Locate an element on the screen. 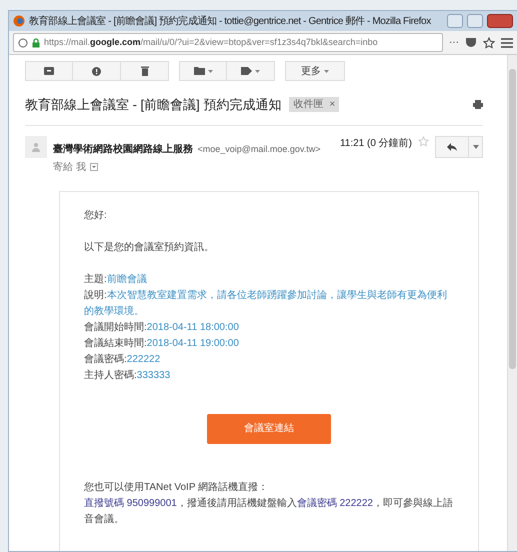 The image size is (517, 552). more-button: 更多 is located at coordinates (315, 71).